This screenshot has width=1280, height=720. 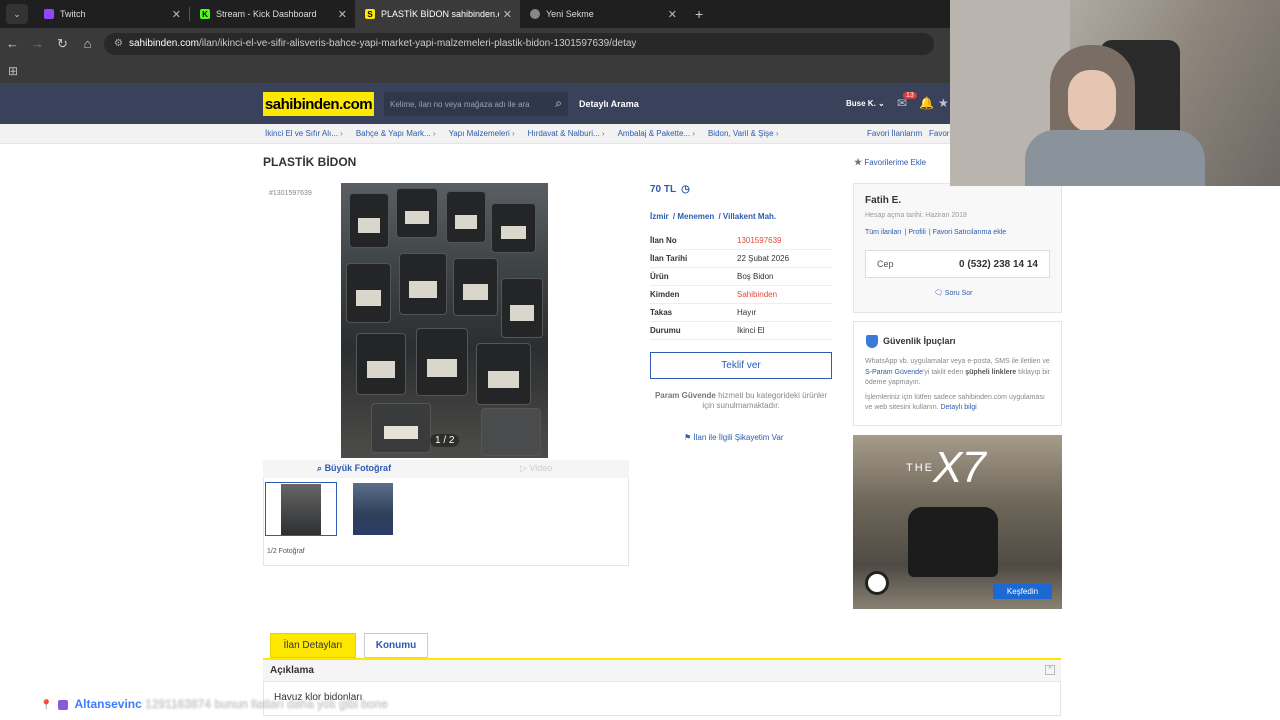 I want to click on star-icon: ★, so click(x=943, y=103).